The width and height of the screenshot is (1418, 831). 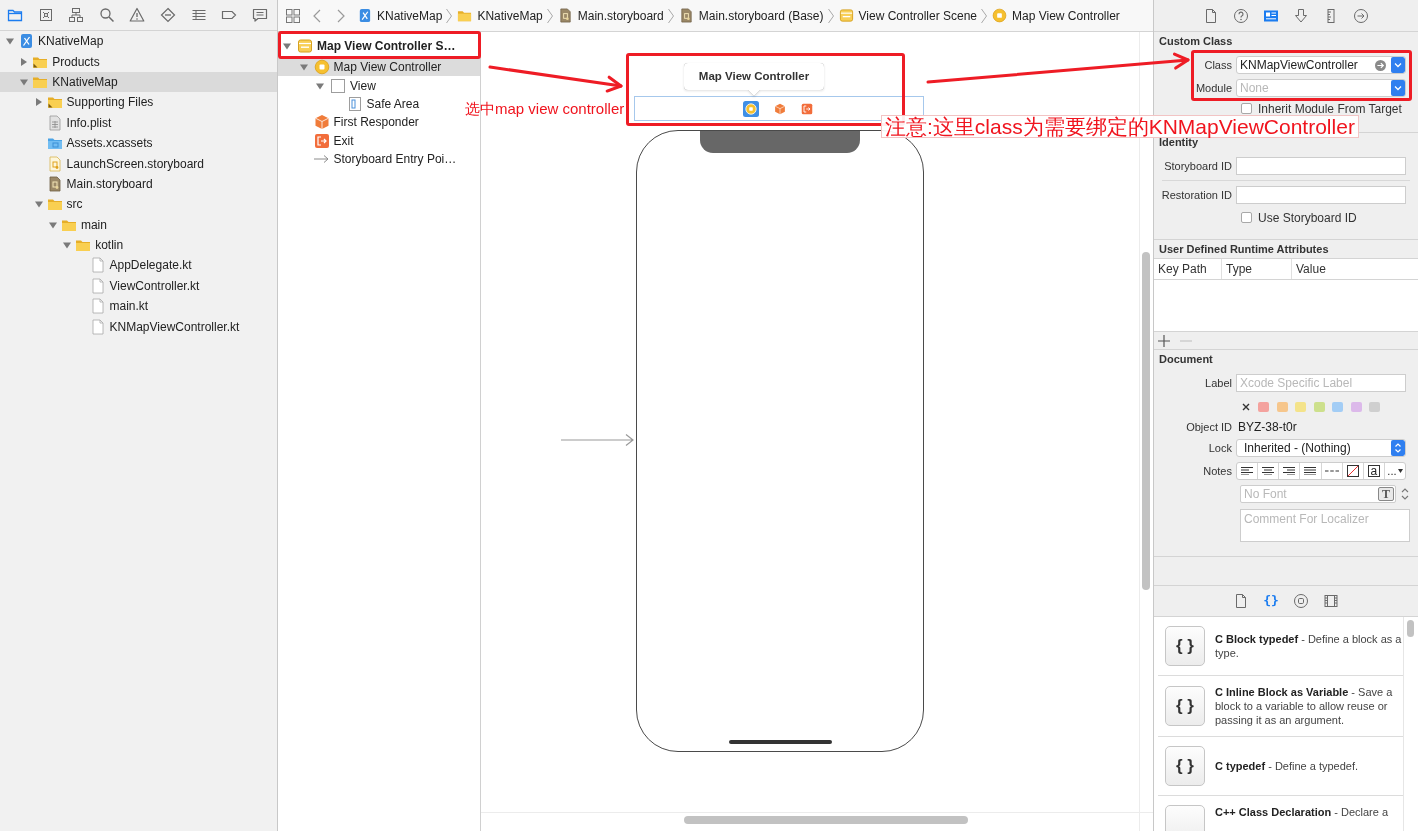 I want to click on boxed-cross-icon, so click(x=45, y=15).